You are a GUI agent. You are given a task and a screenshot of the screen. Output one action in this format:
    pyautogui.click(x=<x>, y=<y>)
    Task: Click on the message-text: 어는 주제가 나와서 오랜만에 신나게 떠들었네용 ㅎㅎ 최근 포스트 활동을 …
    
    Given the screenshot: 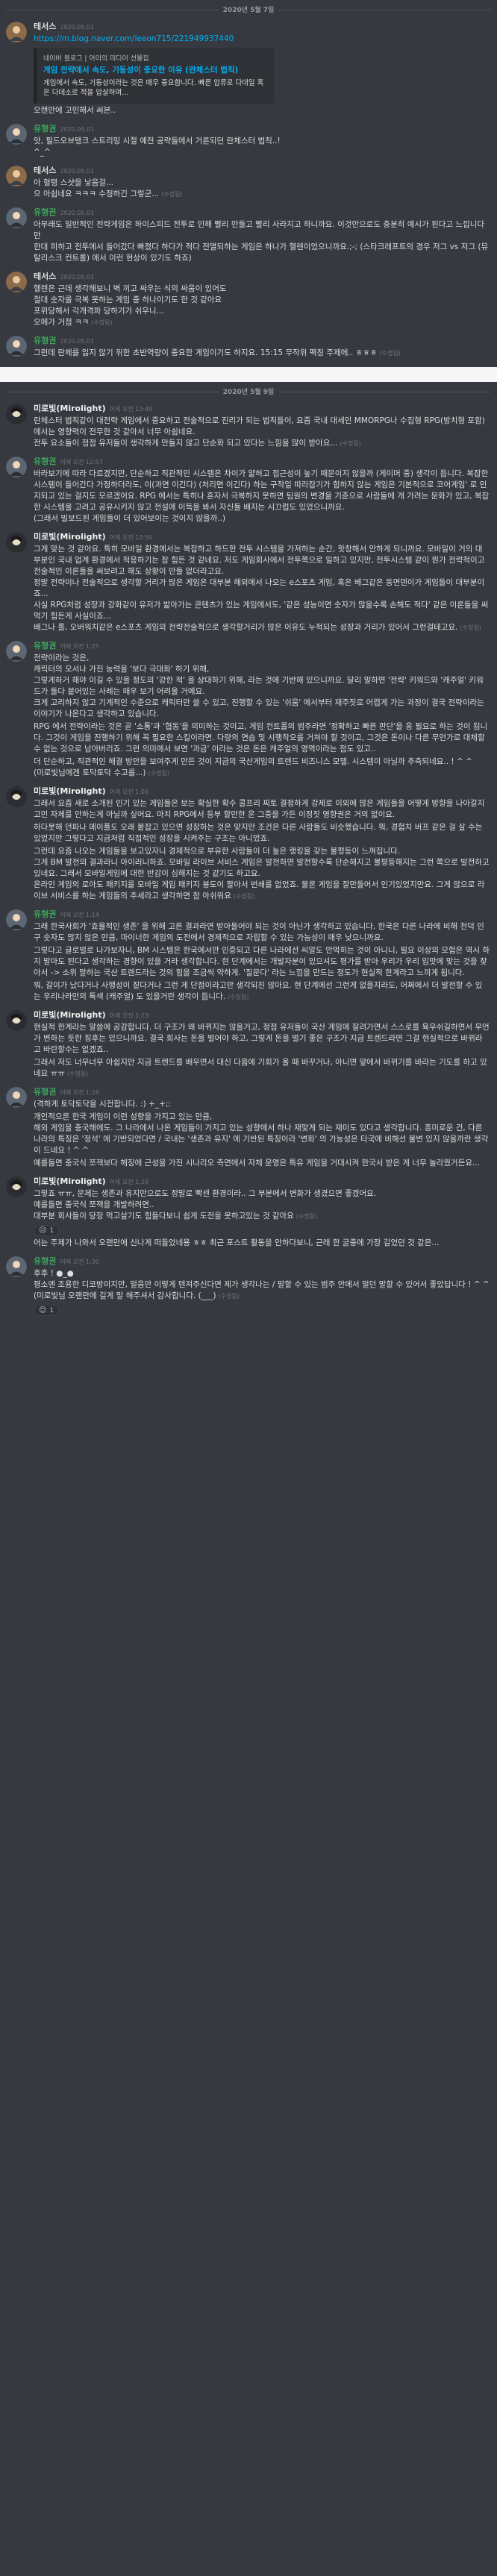 What is the action you would take?
    pyautogui.click(x=237, y=1242)
    